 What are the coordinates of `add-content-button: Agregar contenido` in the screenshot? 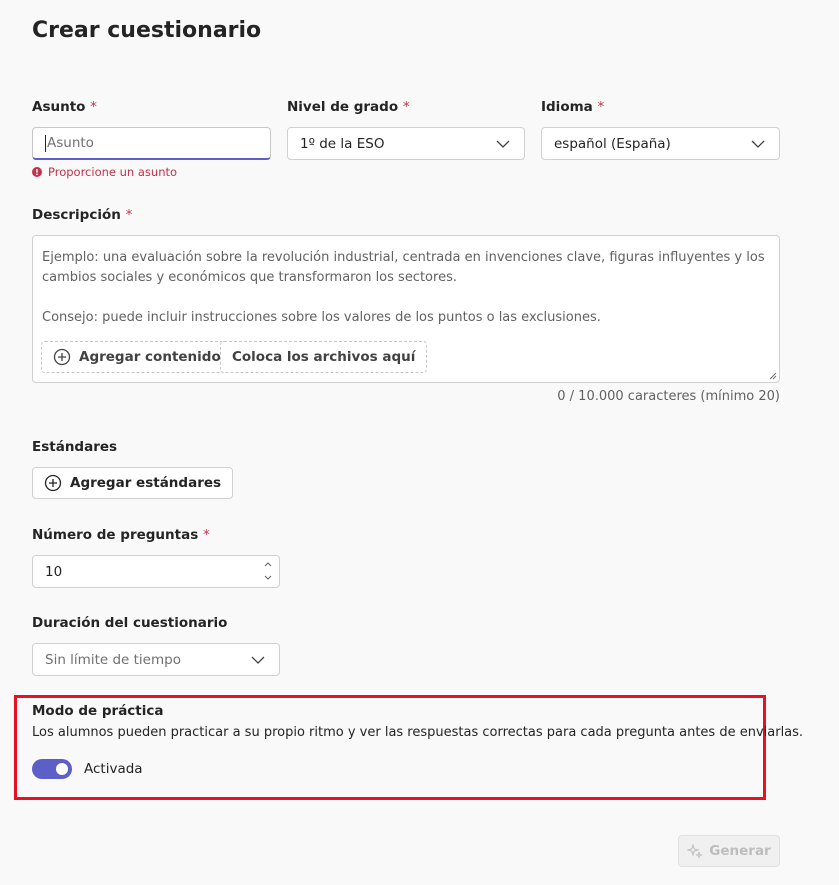 It's located at (137, 357).